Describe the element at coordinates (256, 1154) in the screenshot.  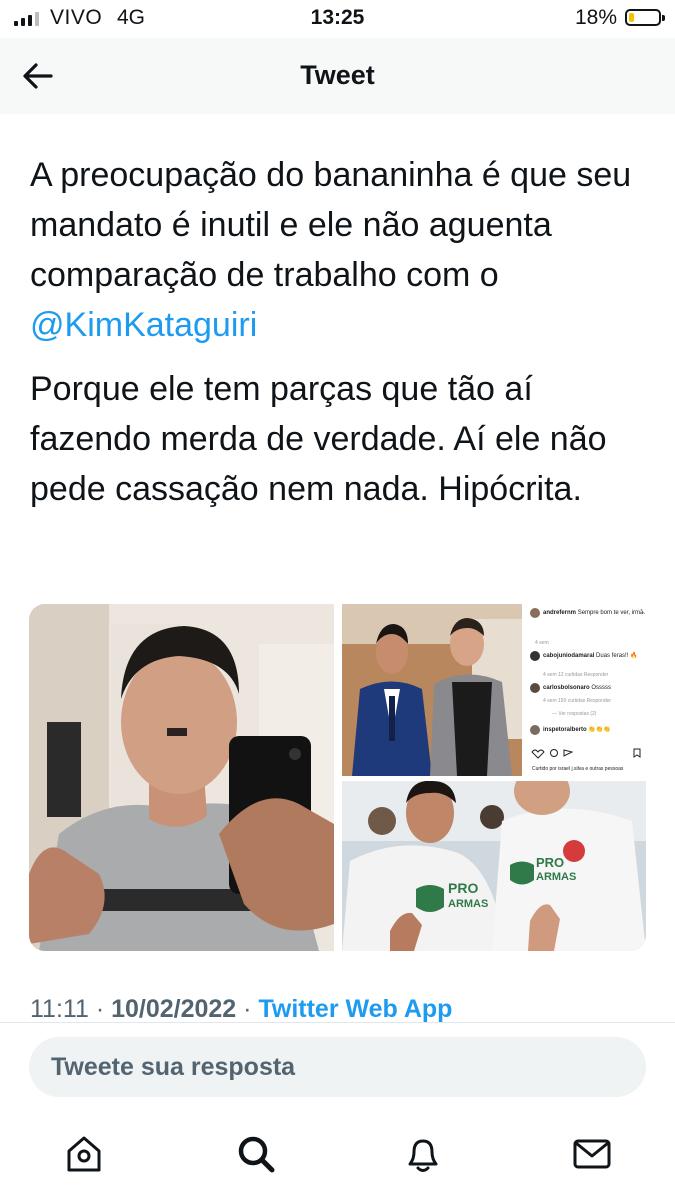
I see `search-icon` at that location.